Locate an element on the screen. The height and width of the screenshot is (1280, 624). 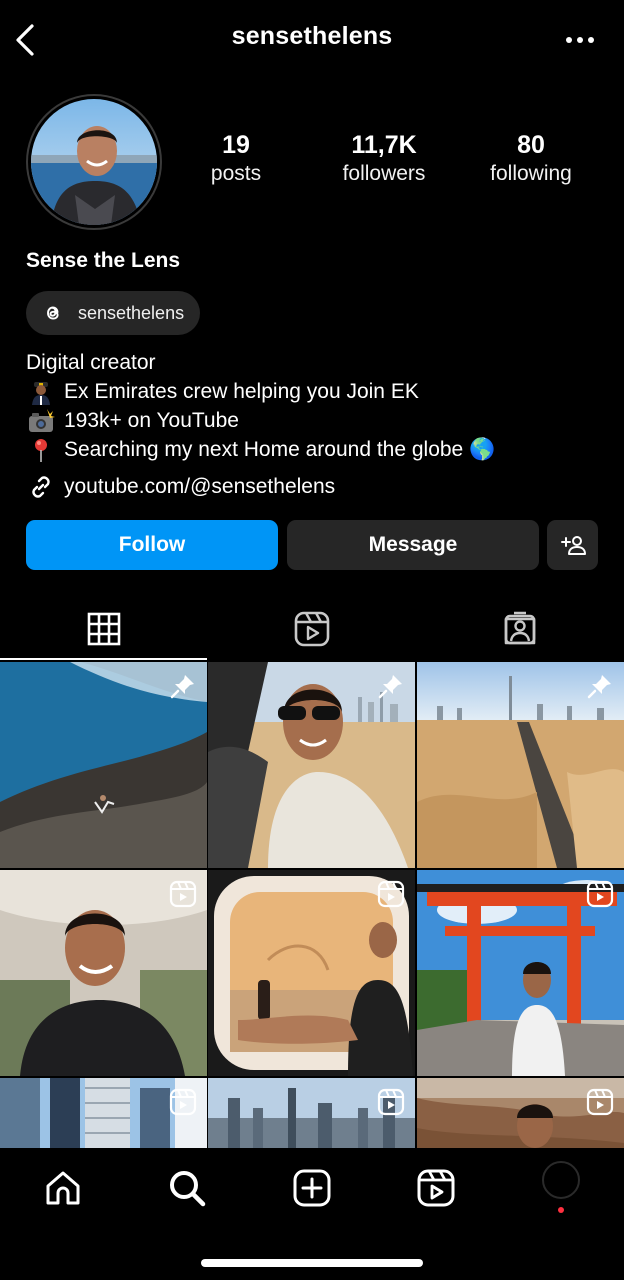
camera-flash-emoji is located at coordinates (41, 421).